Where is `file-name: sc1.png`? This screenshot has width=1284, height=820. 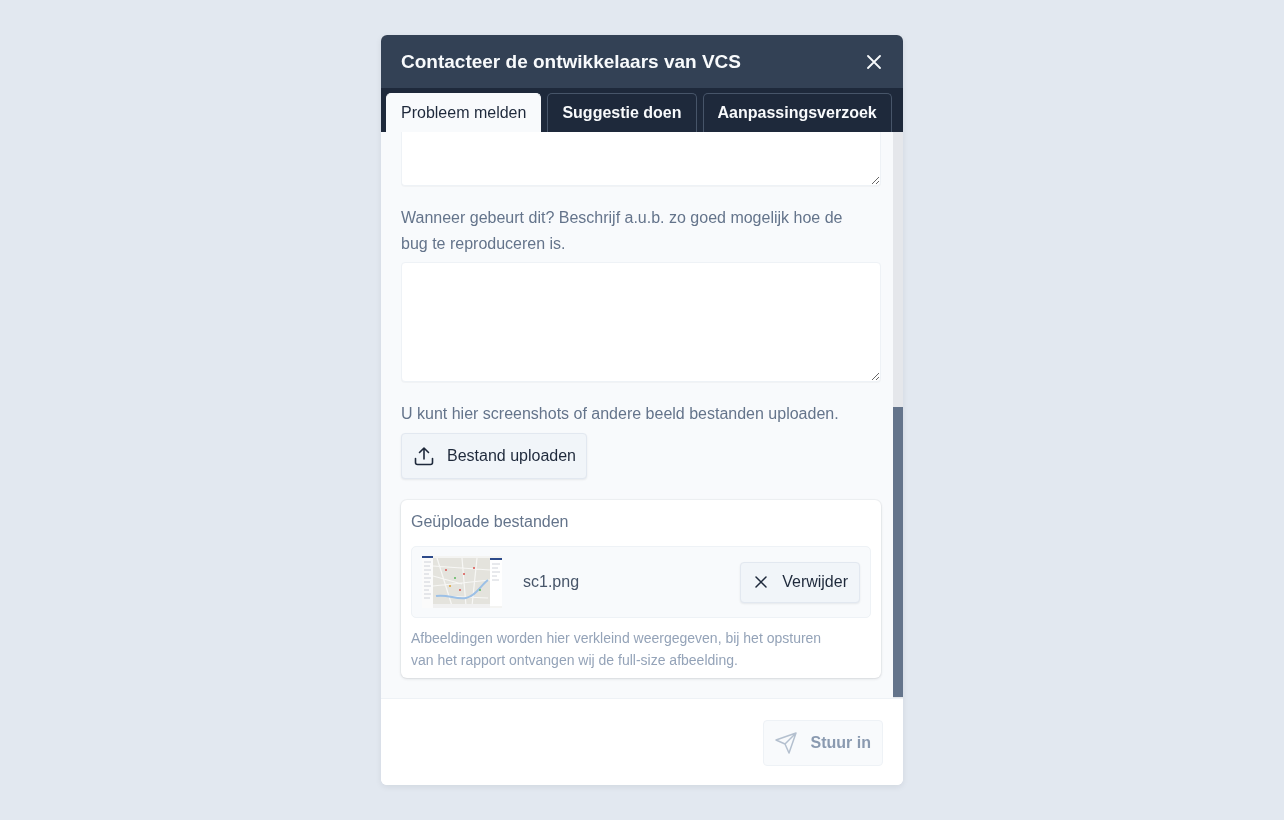
file-name: sc1.png is located at coordinates (551, 582).